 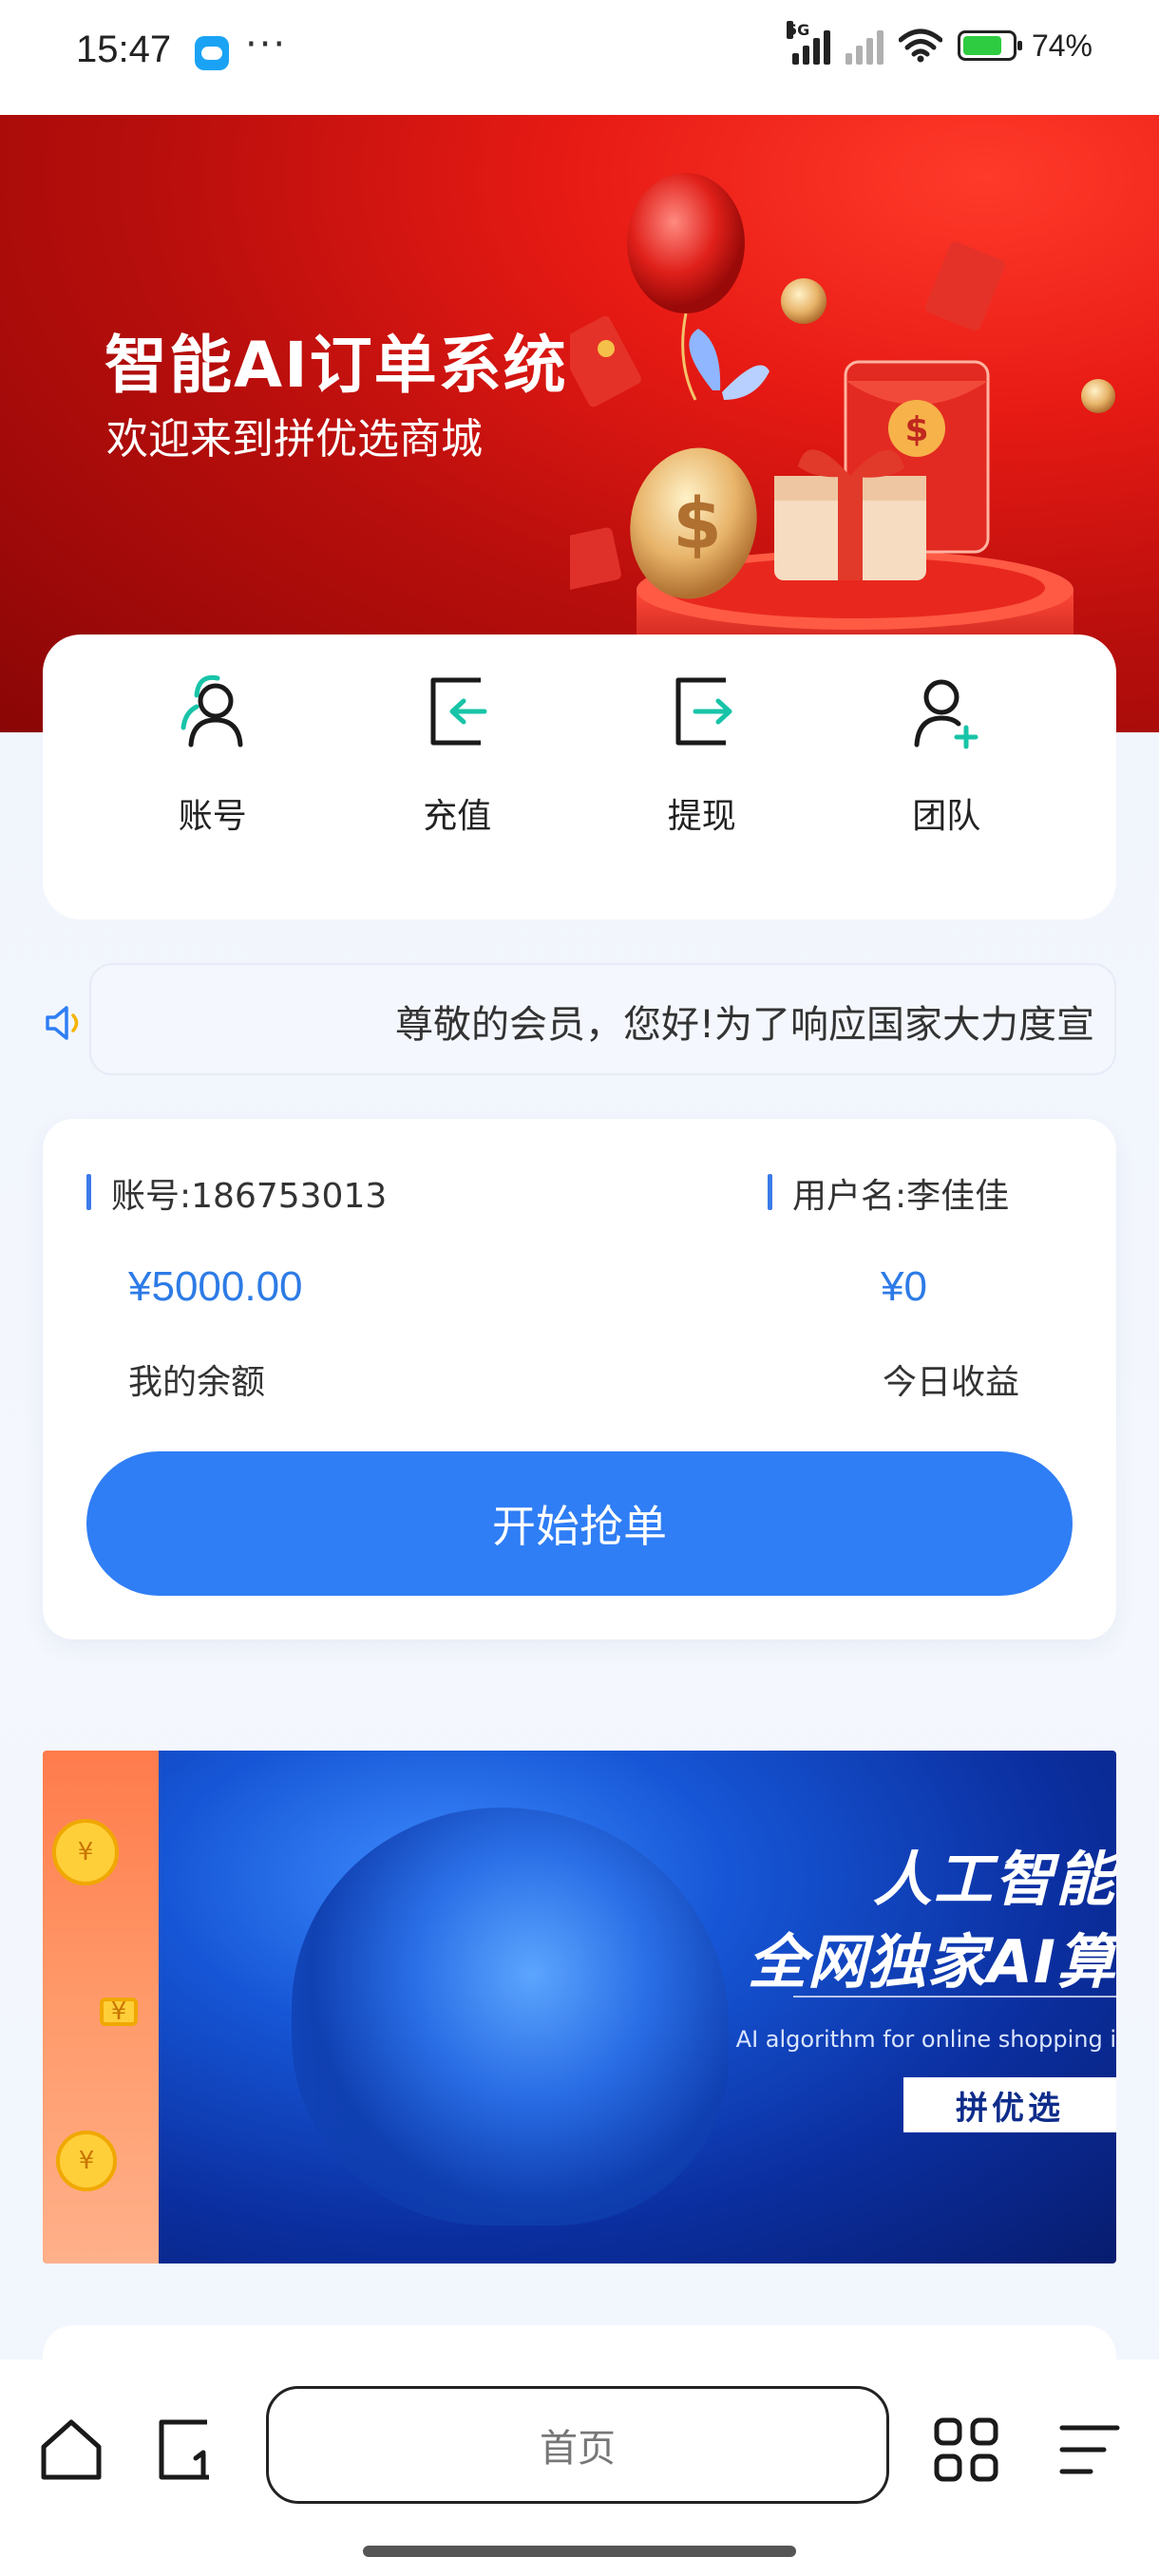 What do you see at coordinates (124, 49) in the screenshot?
I see `status-time: 15:47` at bounding box center [124, 49].